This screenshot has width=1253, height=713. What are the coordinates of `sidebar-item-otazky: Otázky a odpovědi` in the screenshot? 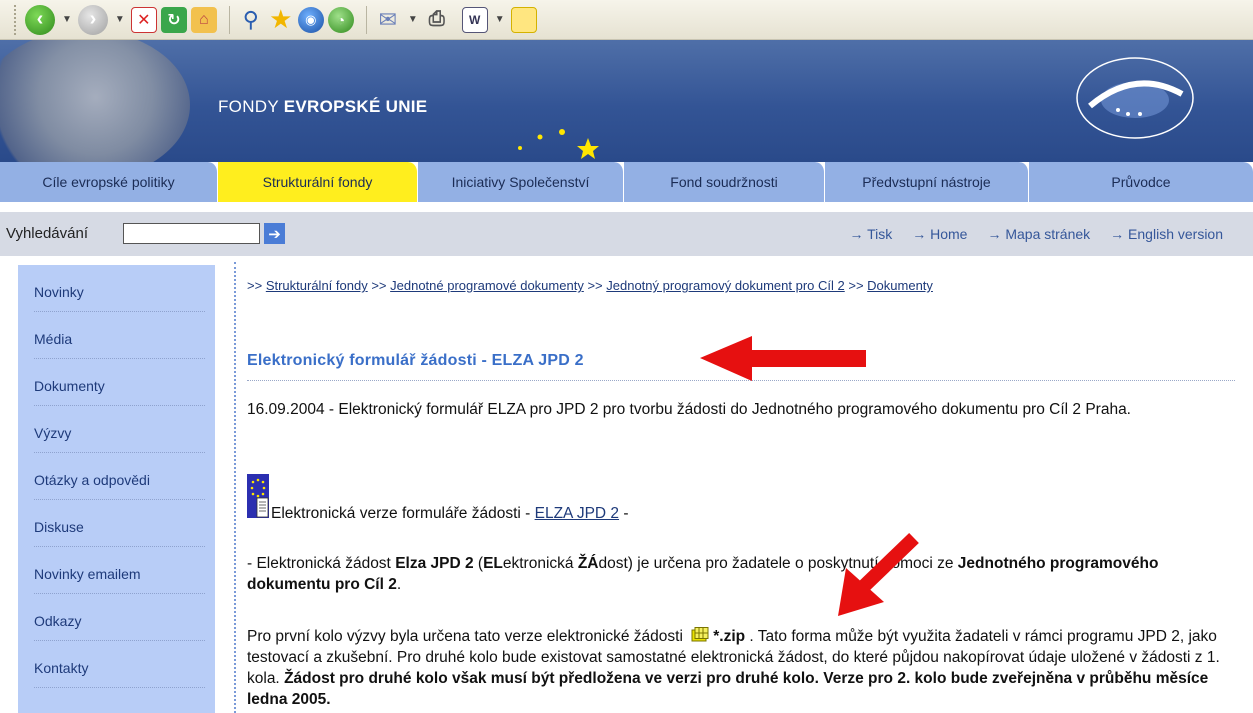 It's located at (116, 476).